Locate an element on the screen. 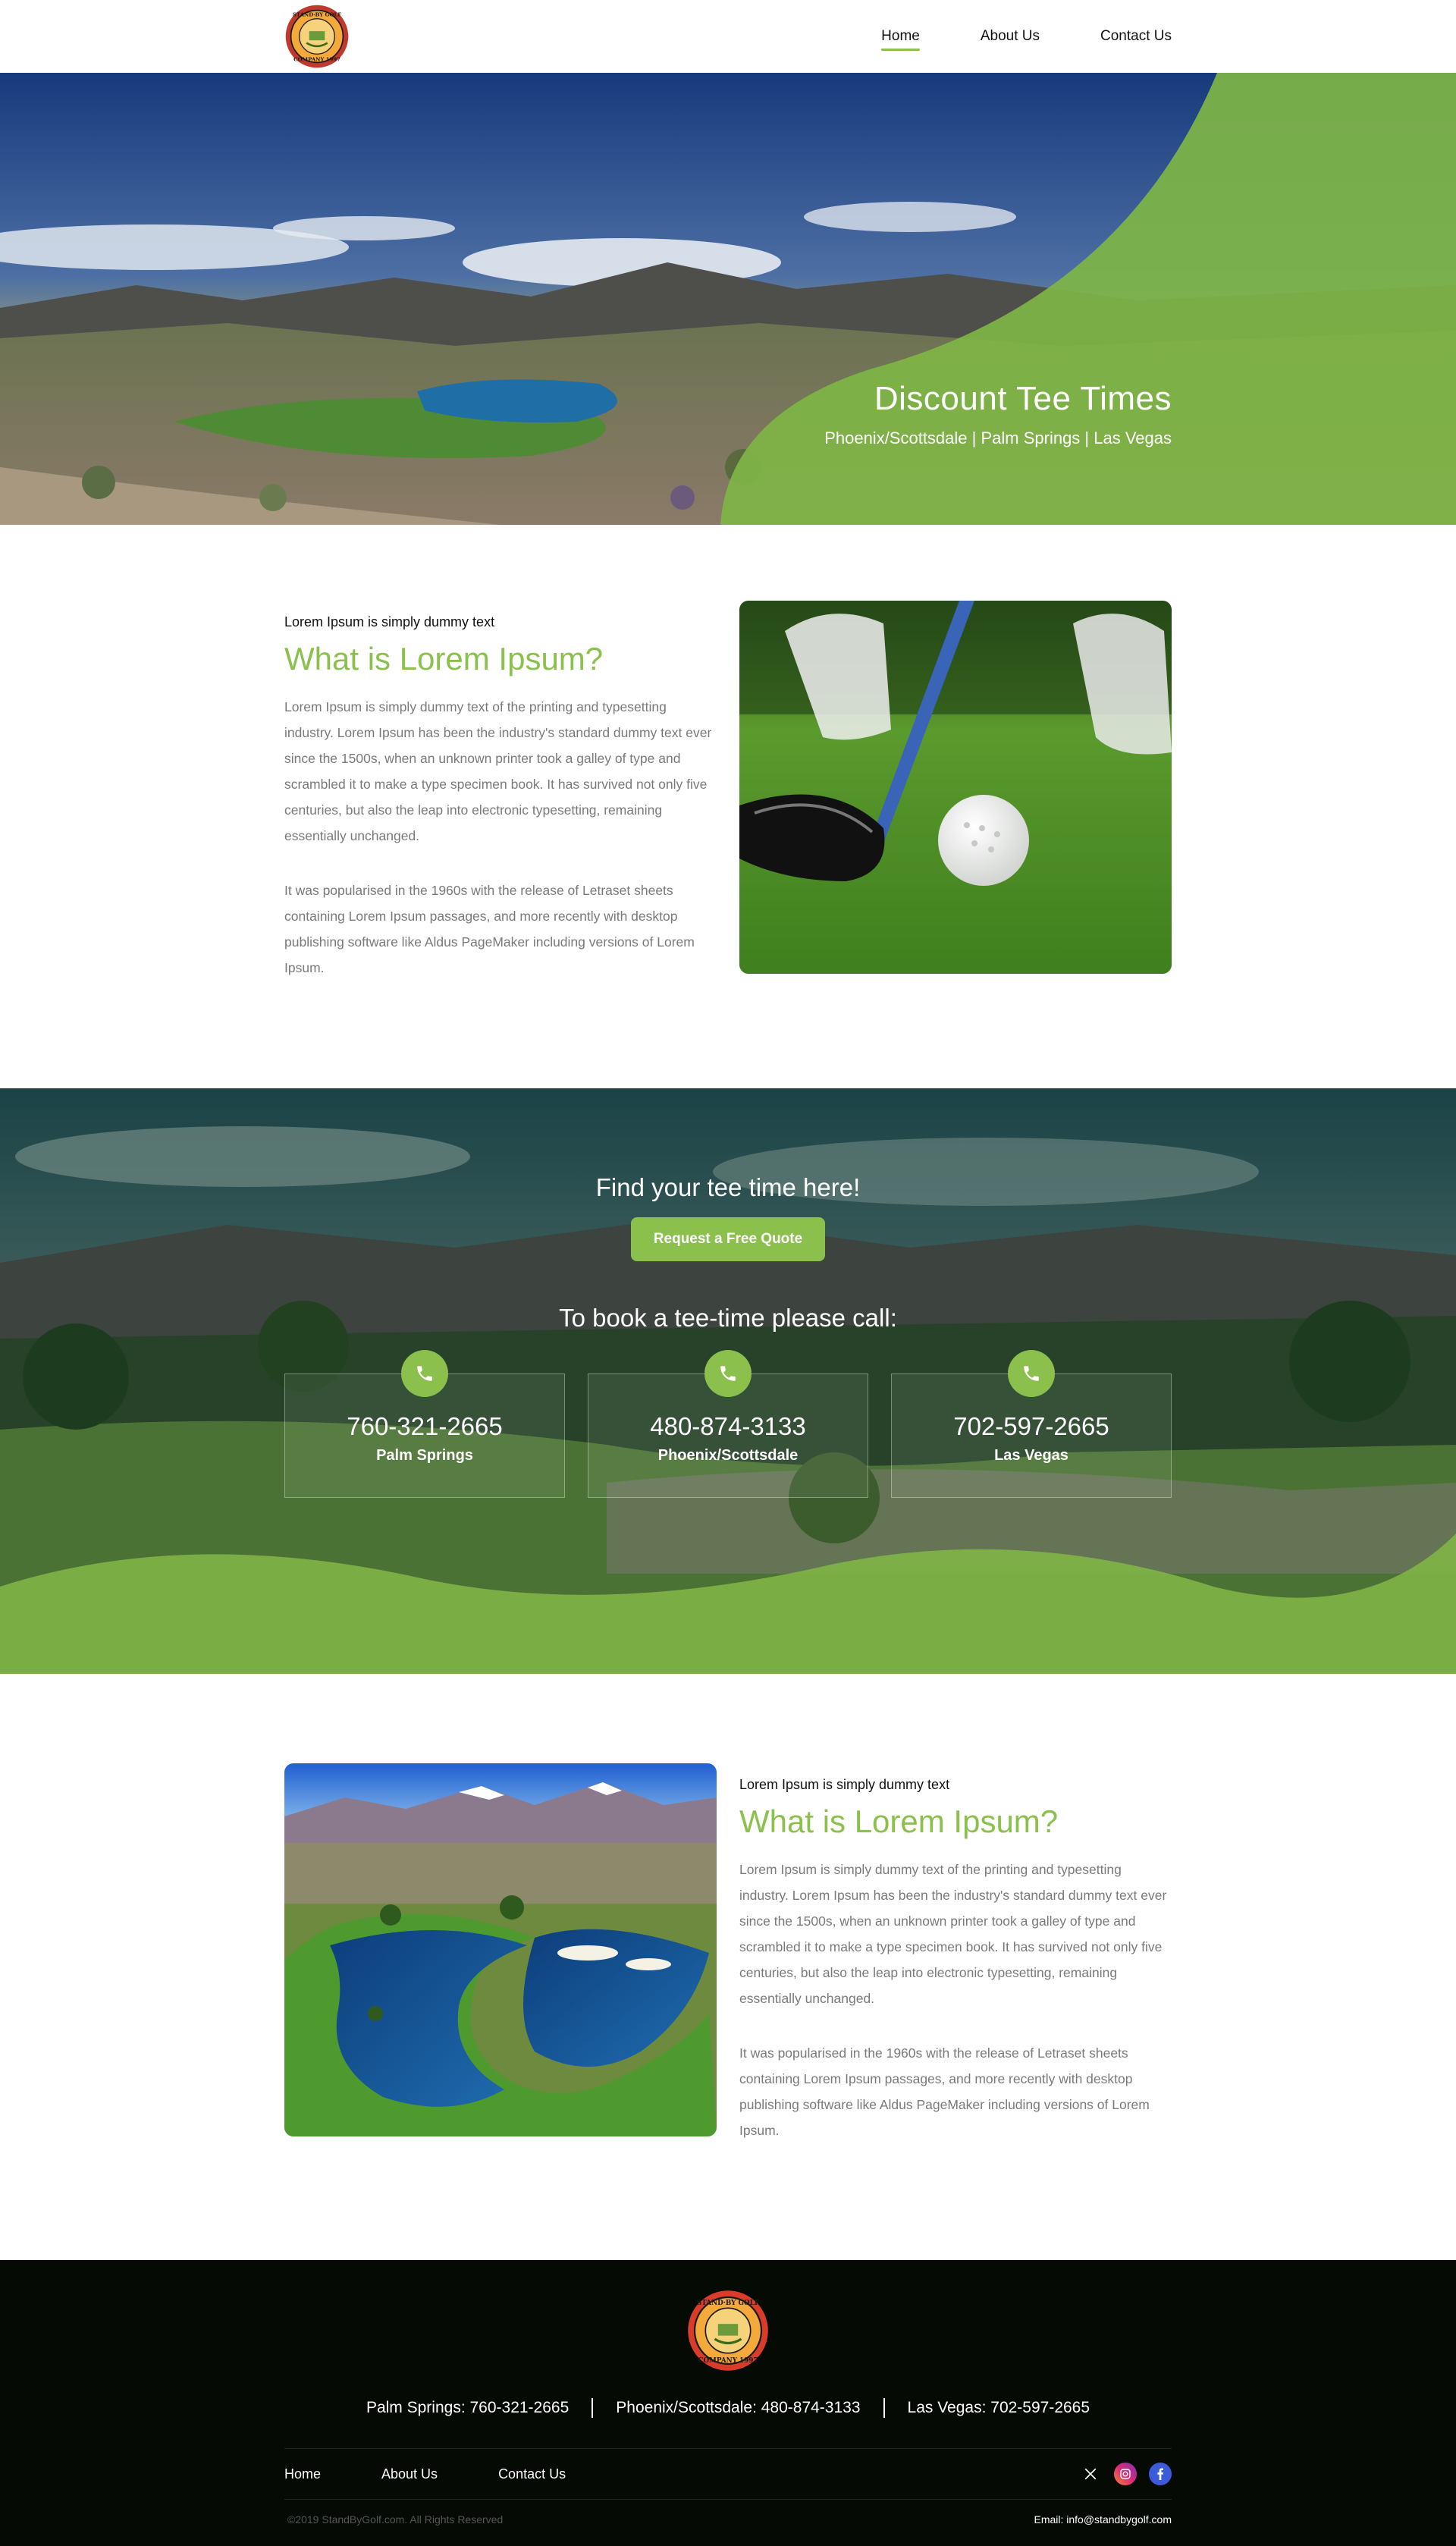 This screenshot has width=1456, height=2546. request-quote-button: Request a Free Quote is located at coordinates (728, 1239).